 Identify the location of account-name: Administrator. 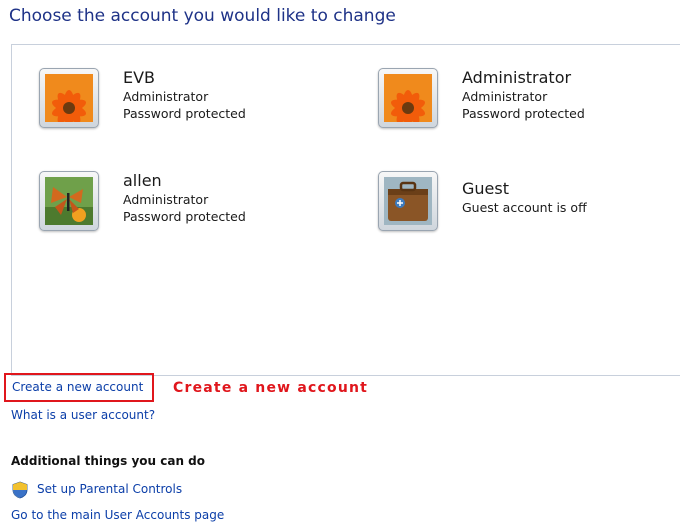
(517, 77).